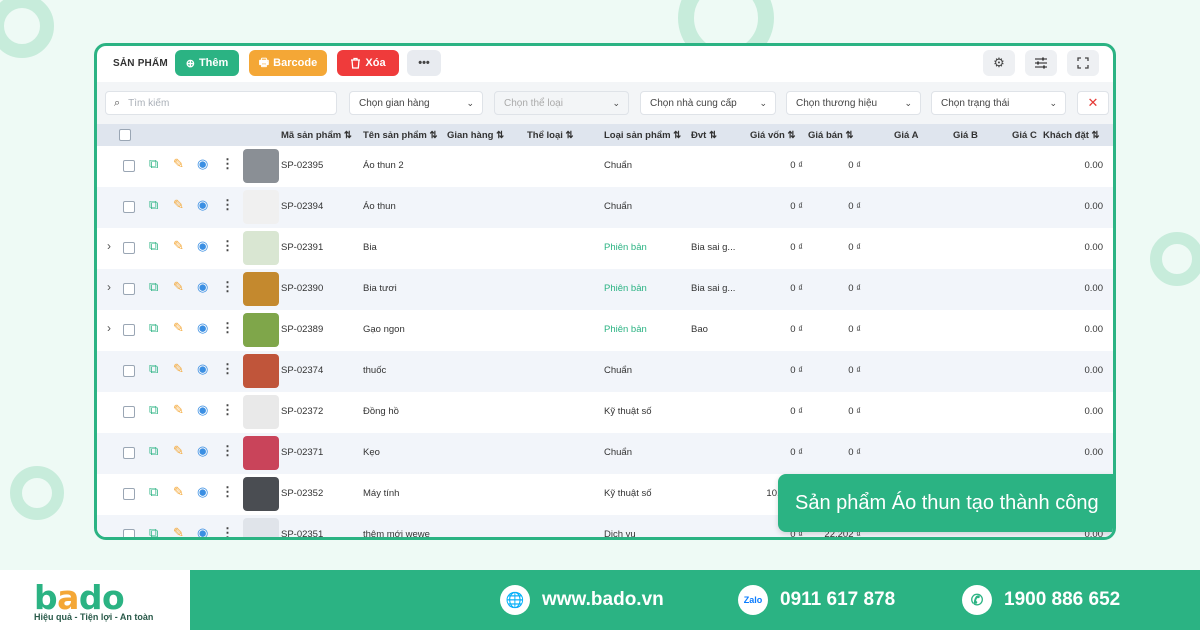  What do you see at coordinates (704, 135) in the screenshot?
I see `column-header-unit: Đvt ⇅` at bounding box center [704, 135].